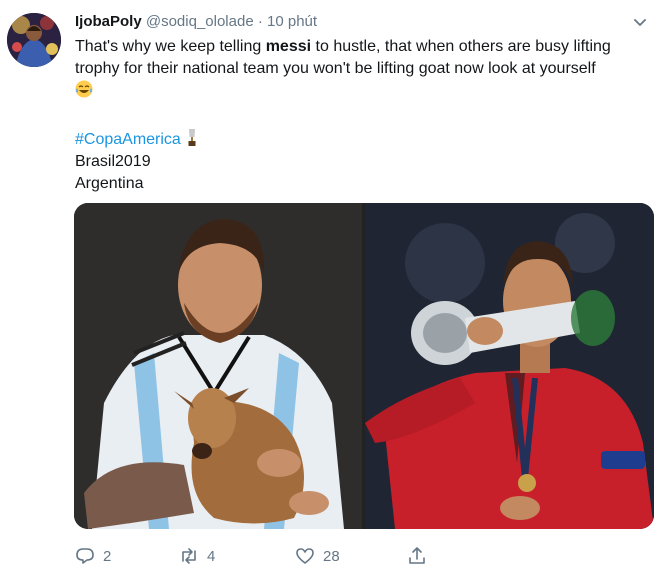 Image resolution: width=660 pixels, height=576 pixels. I want to click on user-handle: @sodiq_ololade, so click(200, 21).